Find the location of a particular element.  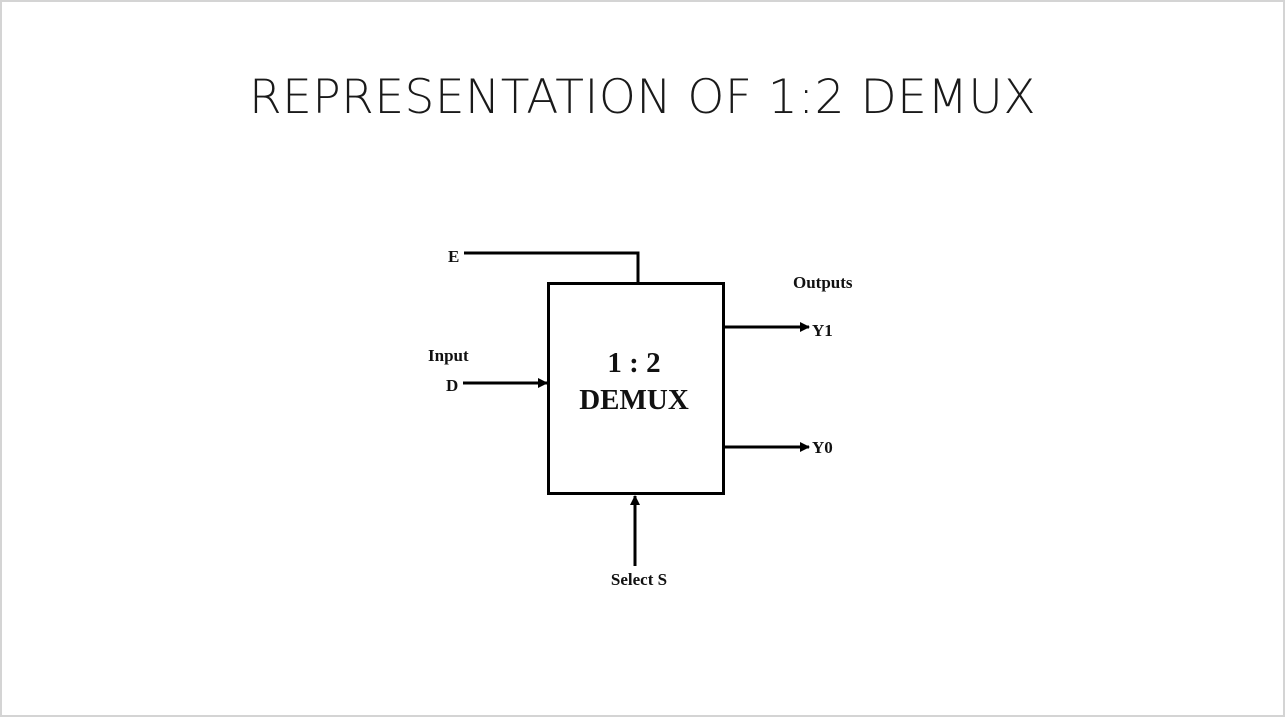

enable-line is located at coordinates (552, 267).